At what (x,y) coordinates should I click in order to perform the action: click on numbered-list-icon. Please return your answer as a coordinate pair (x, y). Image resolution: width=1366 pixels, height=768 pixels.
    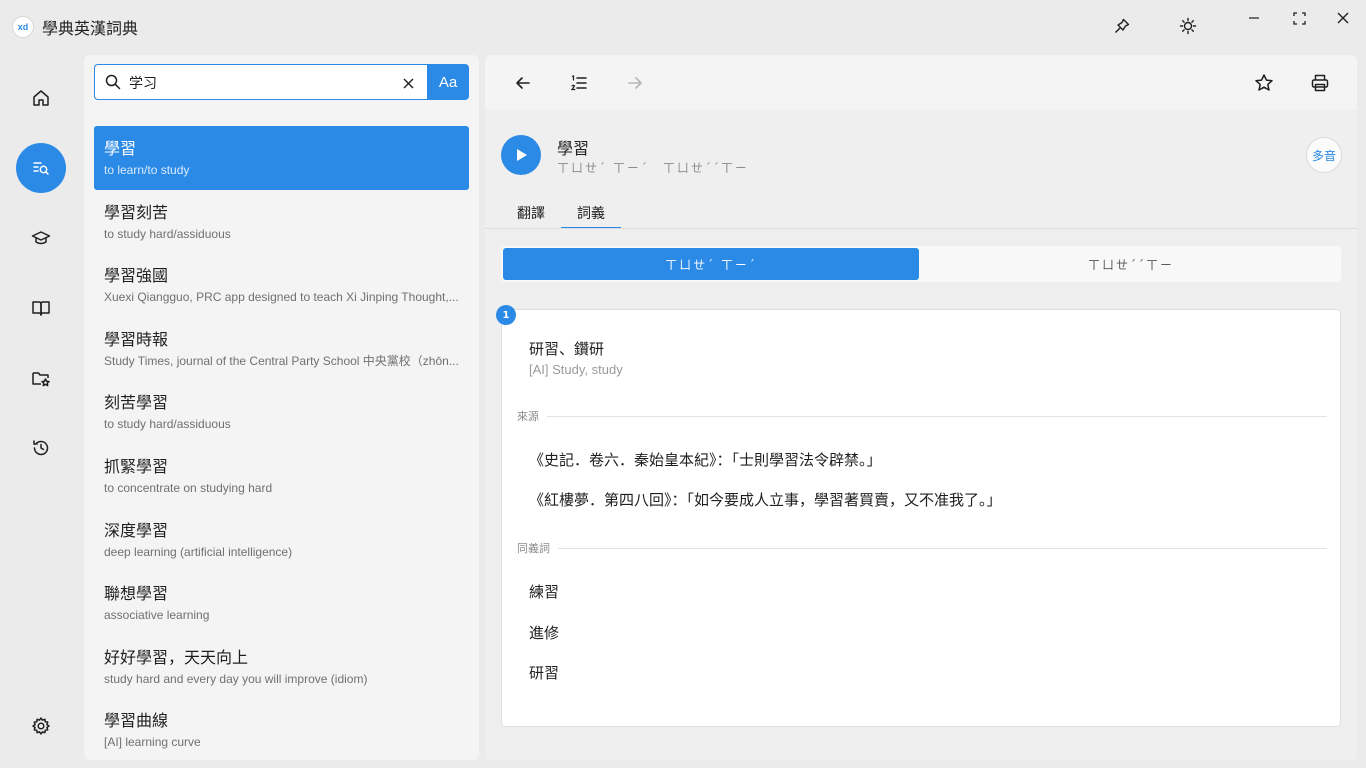
    Looking at the image, I should click on (578, 83).